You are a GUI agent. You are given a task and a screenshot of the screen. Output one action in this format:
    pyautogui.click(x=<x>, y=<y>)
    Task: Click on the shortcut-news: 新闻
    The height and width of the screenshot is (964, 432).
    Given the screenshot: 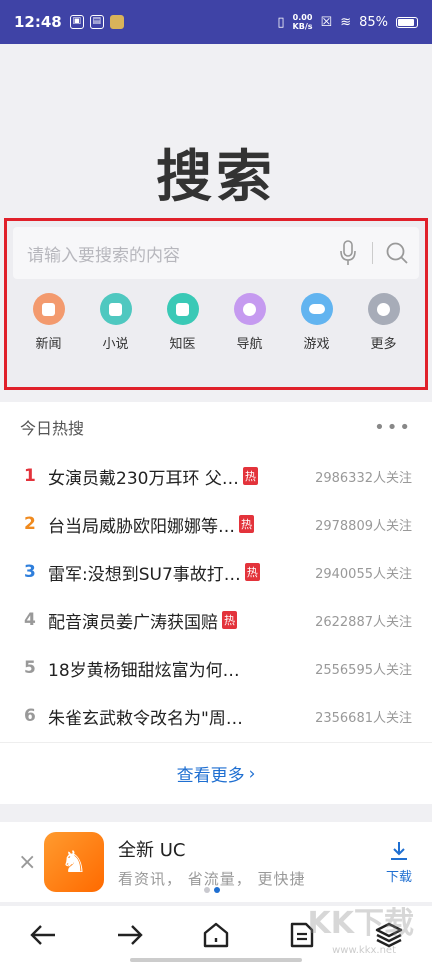 What is the action you would take?
    pyautogui.click(x=49, y=322)
    